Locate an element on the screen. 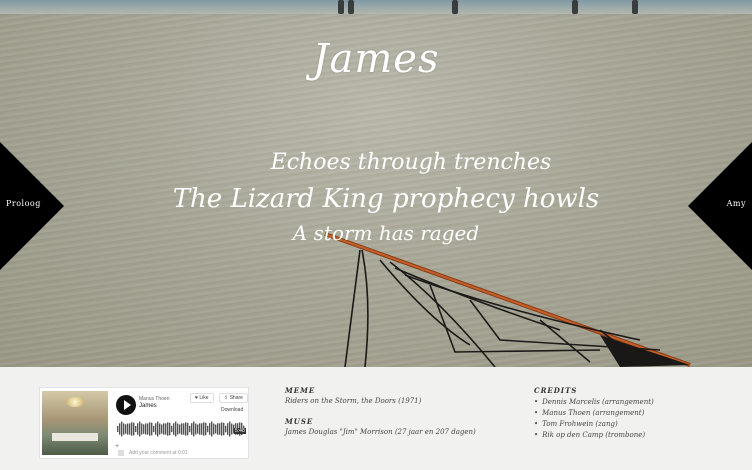 The width and height of the screenshot is (752, 470). like-button: ♥ Like is located at coordinates (202, 398).